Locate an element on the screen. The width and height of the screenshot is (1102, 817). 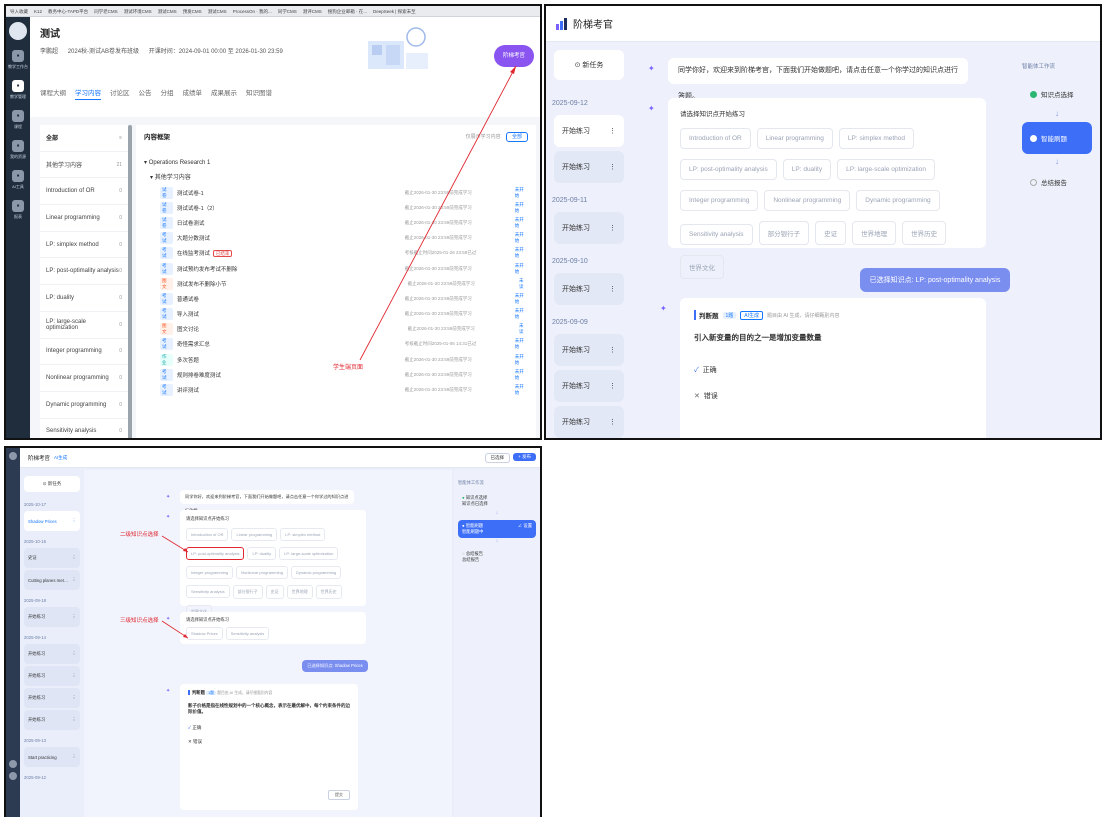
tree-node: ▾ 其他学习内容 is located at coordinates (339, 176).